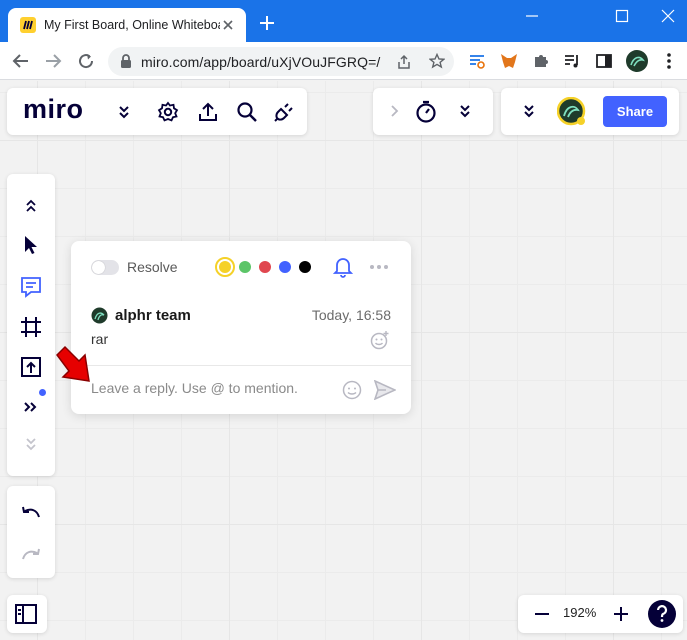 Image resolution: width=687 pixels, height=640 pixels. I want to click on help-icon, so click(662, 614).